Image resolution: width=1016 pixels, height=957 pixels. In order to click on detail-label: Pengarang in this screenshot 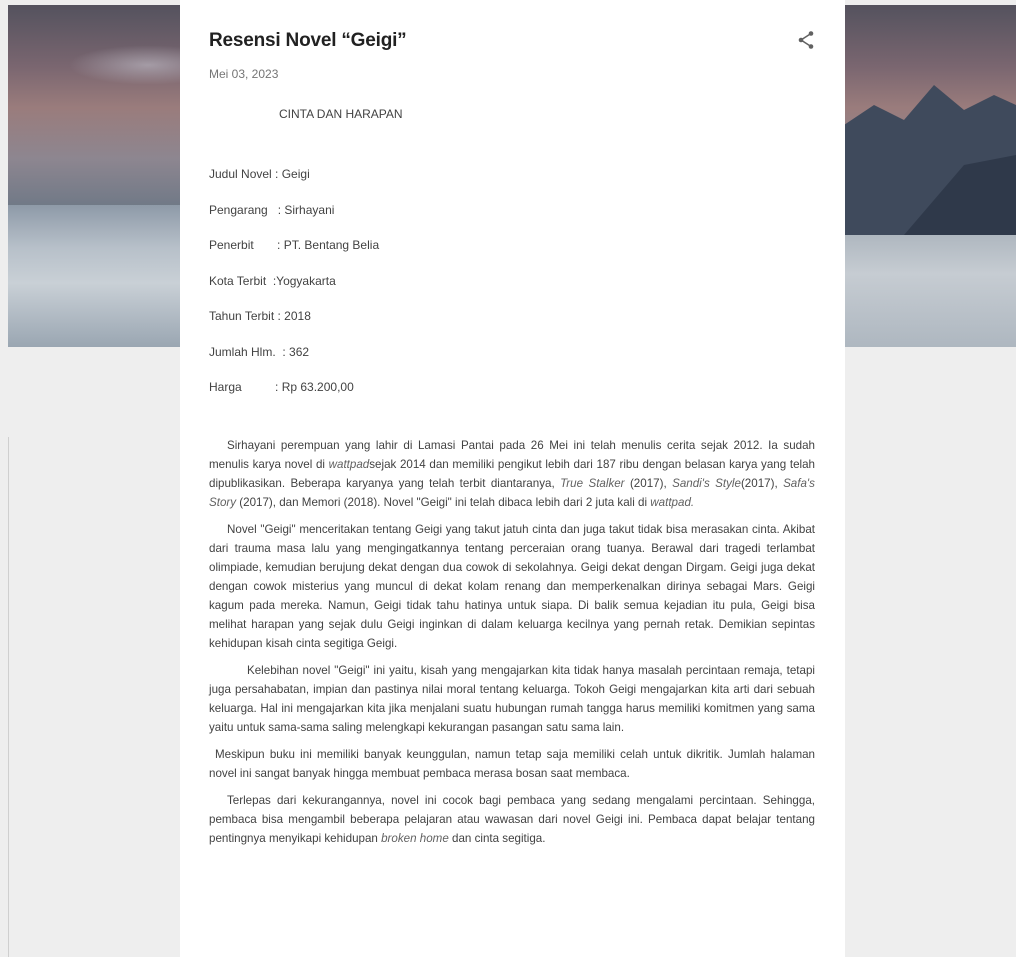, I will do `click(243, 209)`.